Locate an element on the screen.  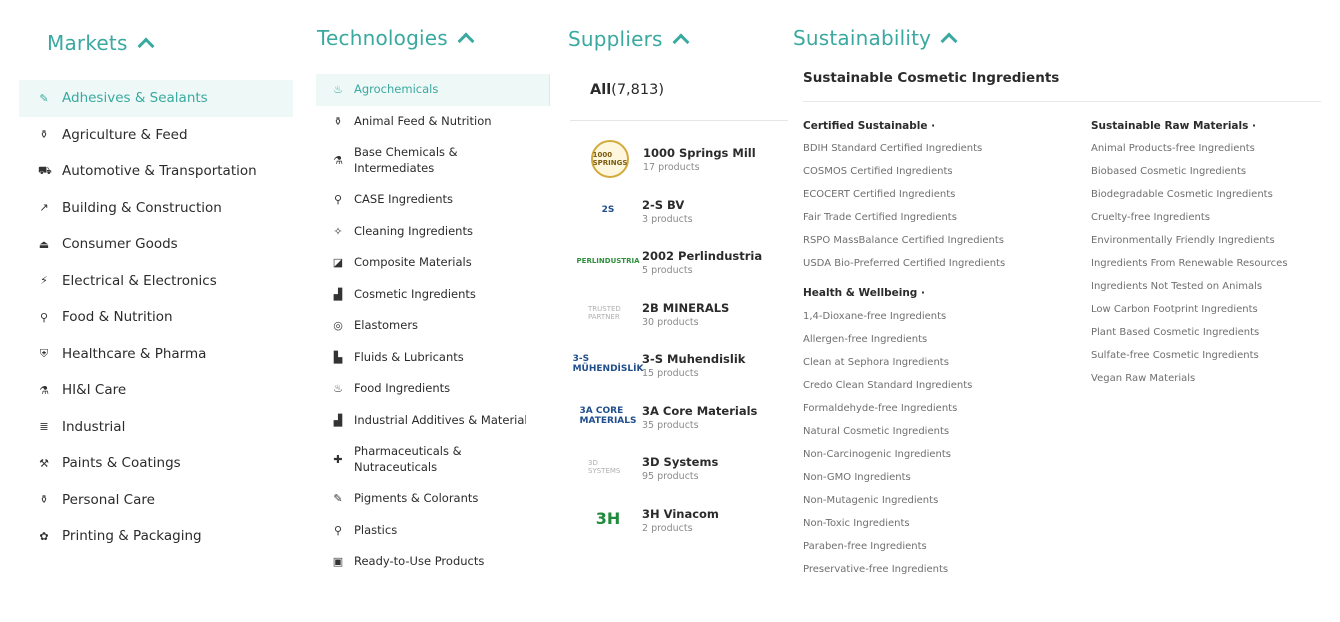
sustainability-link: Cruelty-free Ingredients is located at coordinates (1215, 222).